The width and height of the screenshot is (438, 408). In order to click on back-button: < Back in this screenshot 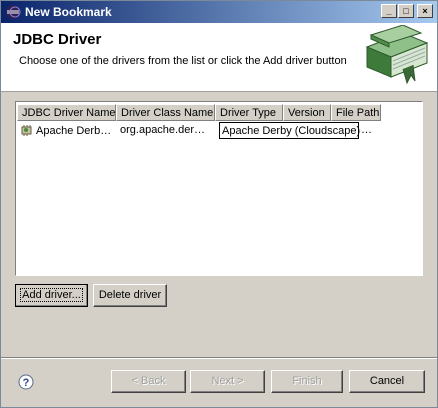, I will do `click(148, 381)`.